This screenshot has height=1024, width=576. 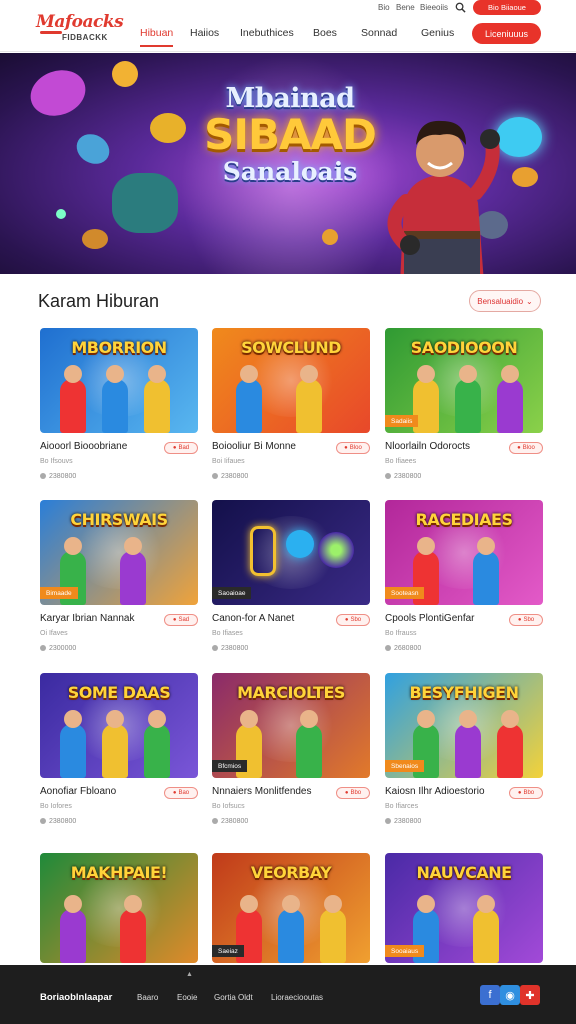 I want to click on top-link-1: Bio, so click(x=384, y=7).